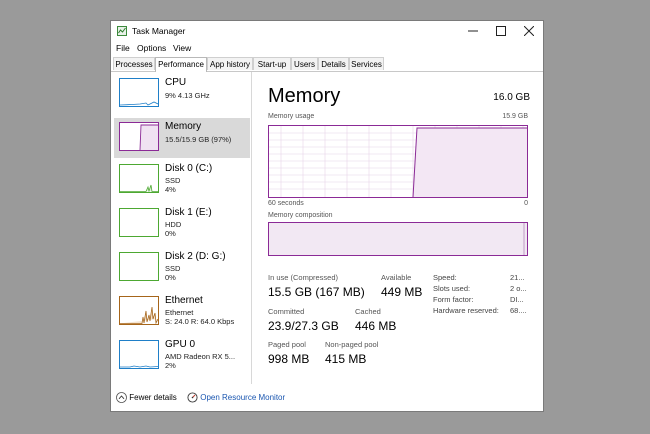 The height and width of the screenshot is (434, 650). Describe the element at coordinates (188, 212) in the screenshot. I see `sidebar-item-label: Disk 1 (E:)` at that location.